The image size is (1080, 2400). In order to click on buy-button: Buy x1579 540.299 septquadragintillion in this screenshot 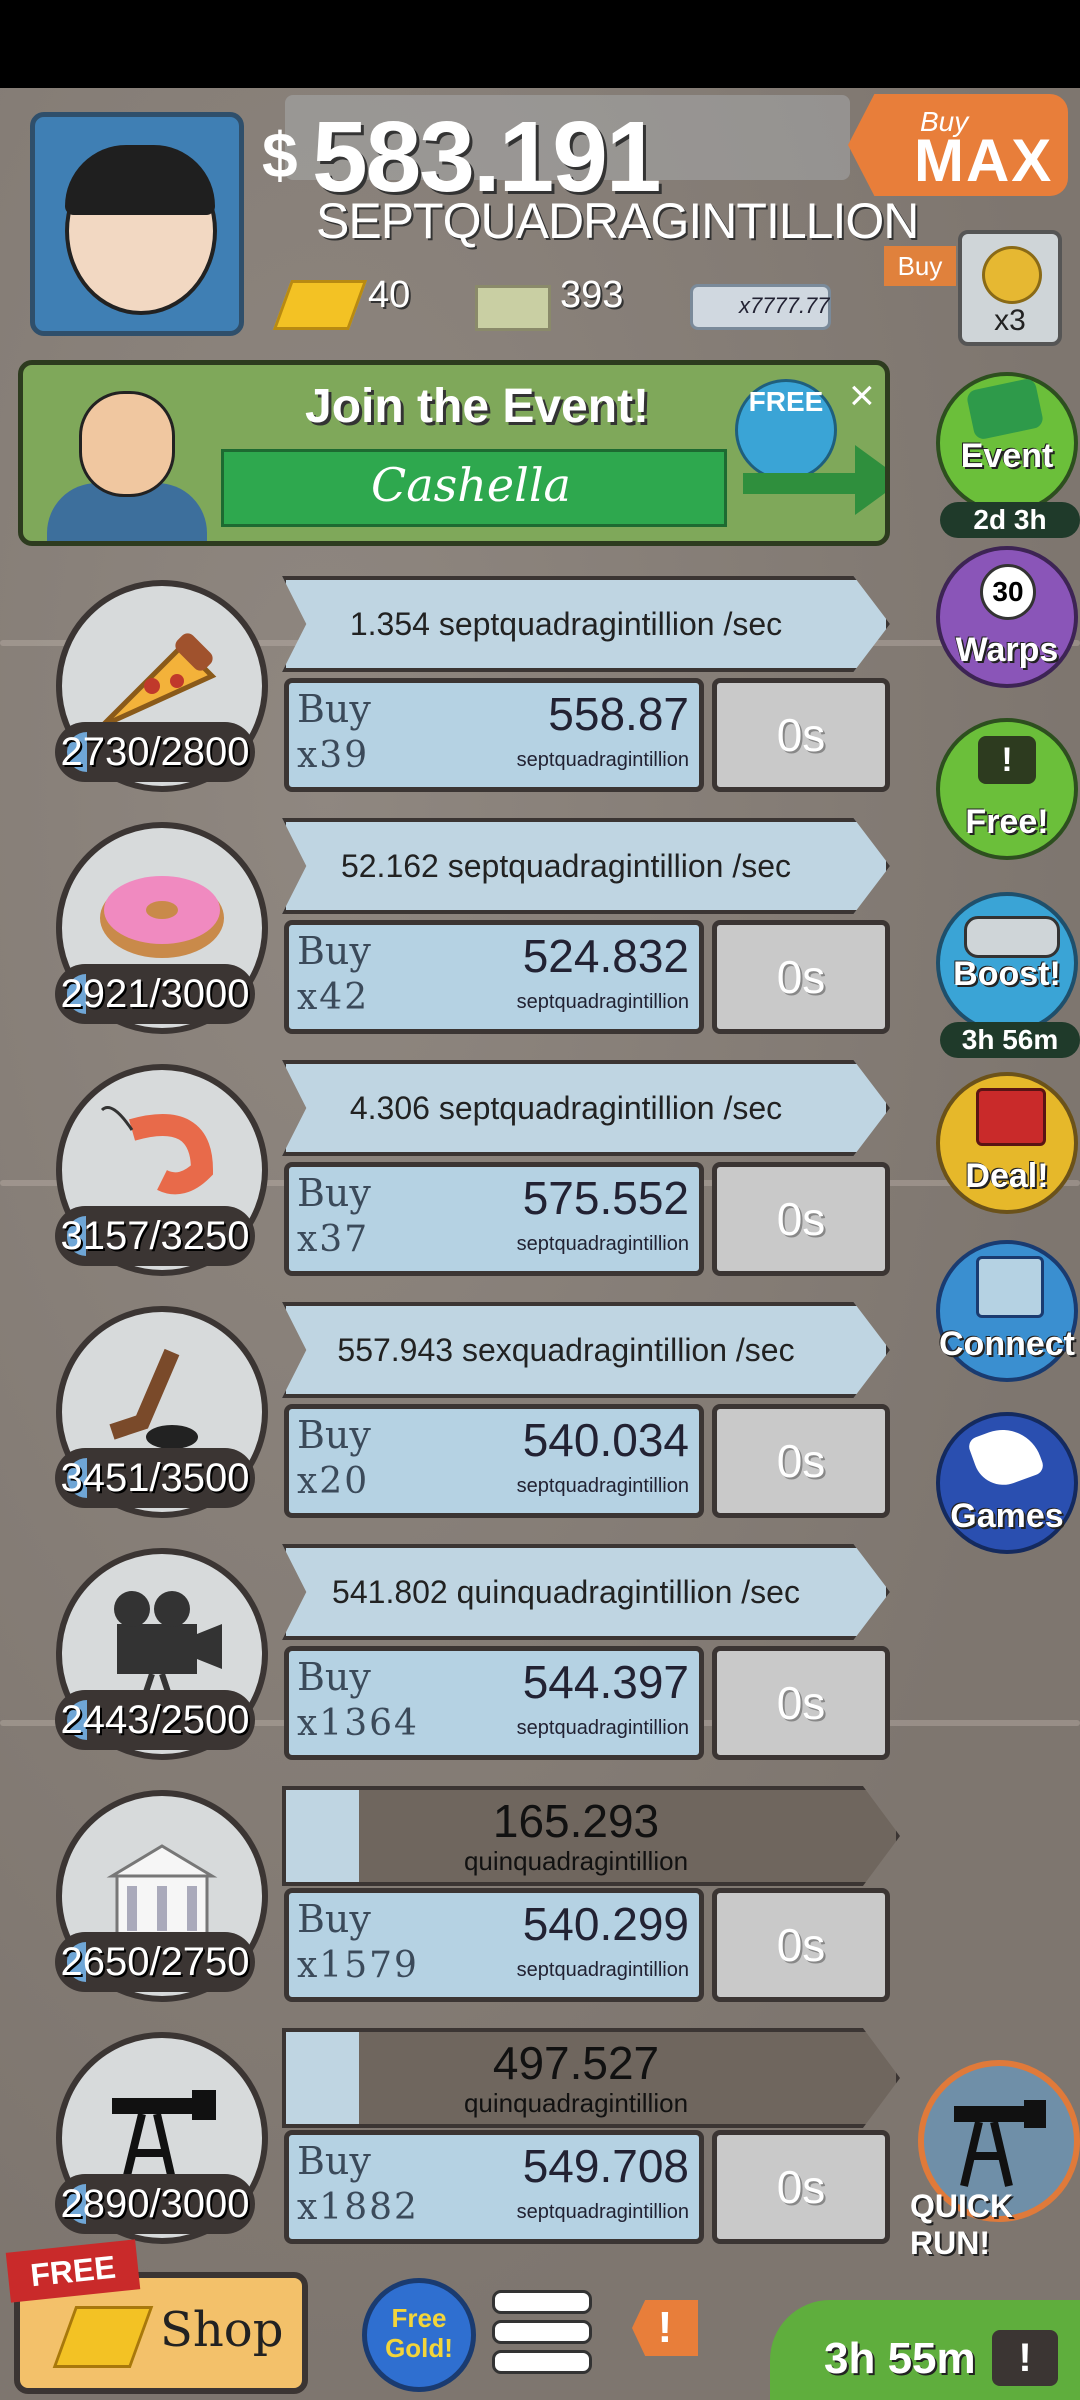, I will do `click(494, 1945)`.